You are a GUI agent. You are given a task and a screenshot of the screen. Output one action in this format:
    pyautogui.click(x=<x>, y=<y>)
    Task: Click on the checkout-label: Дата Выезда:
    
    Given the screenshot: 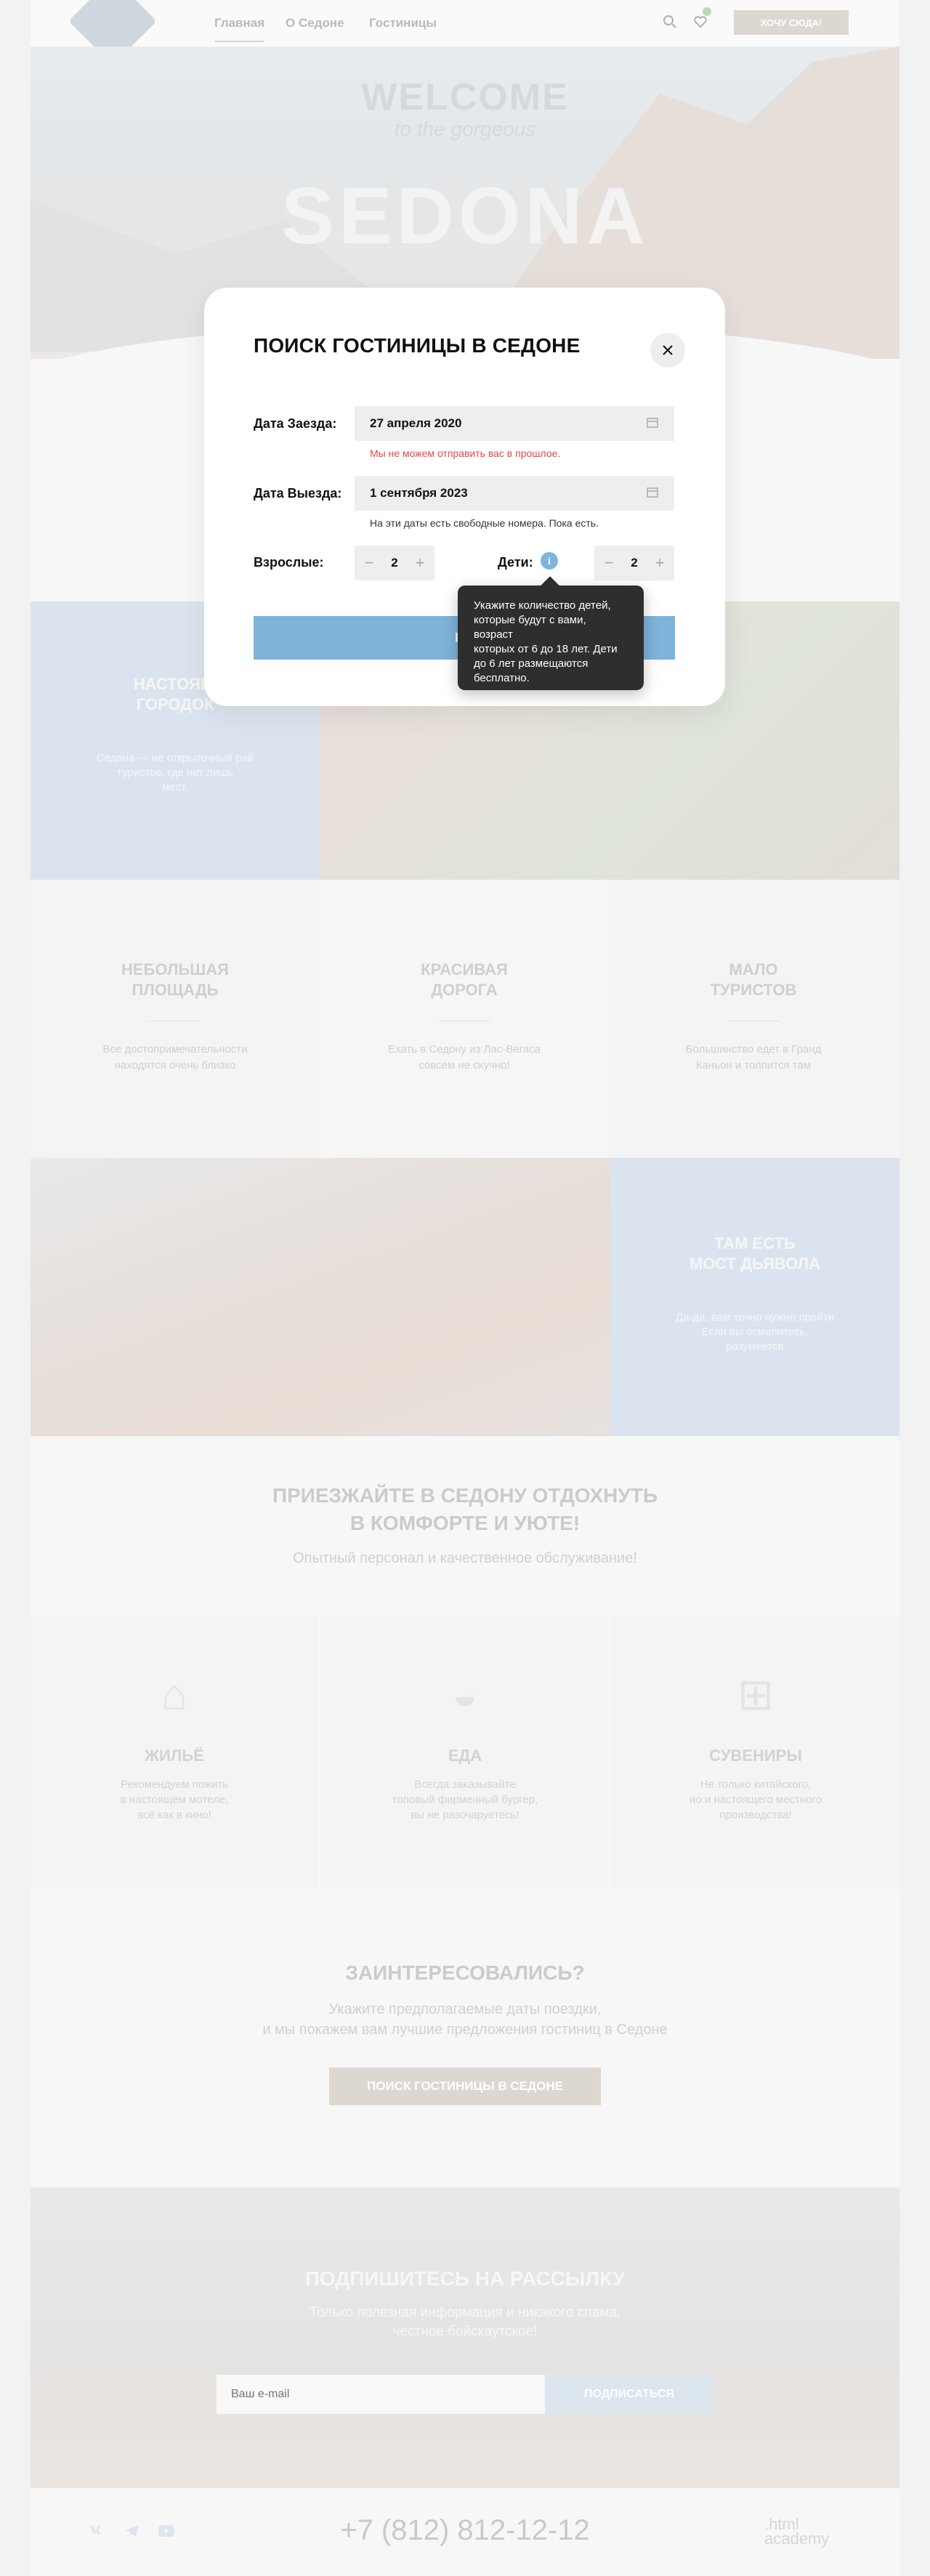 What is the action you would take?
    pyautogui.click(x=298, y=494)
    